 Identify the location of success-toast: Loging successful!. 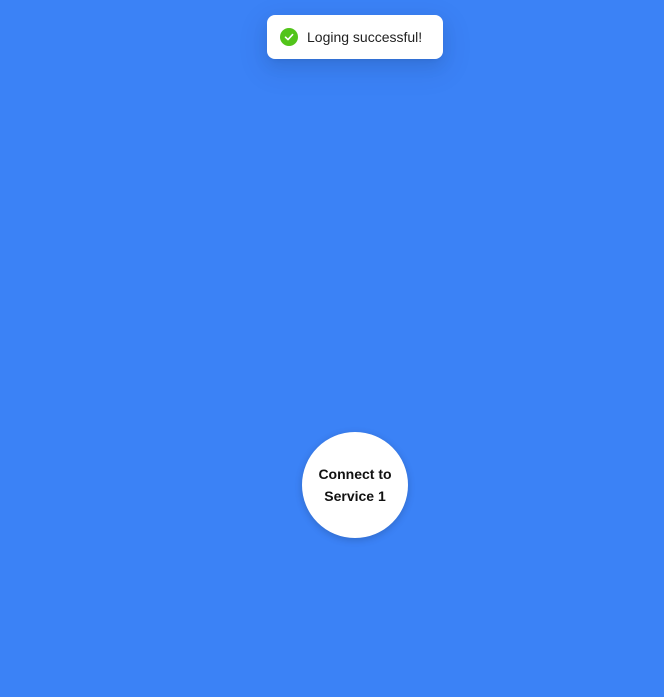
(355, 37).